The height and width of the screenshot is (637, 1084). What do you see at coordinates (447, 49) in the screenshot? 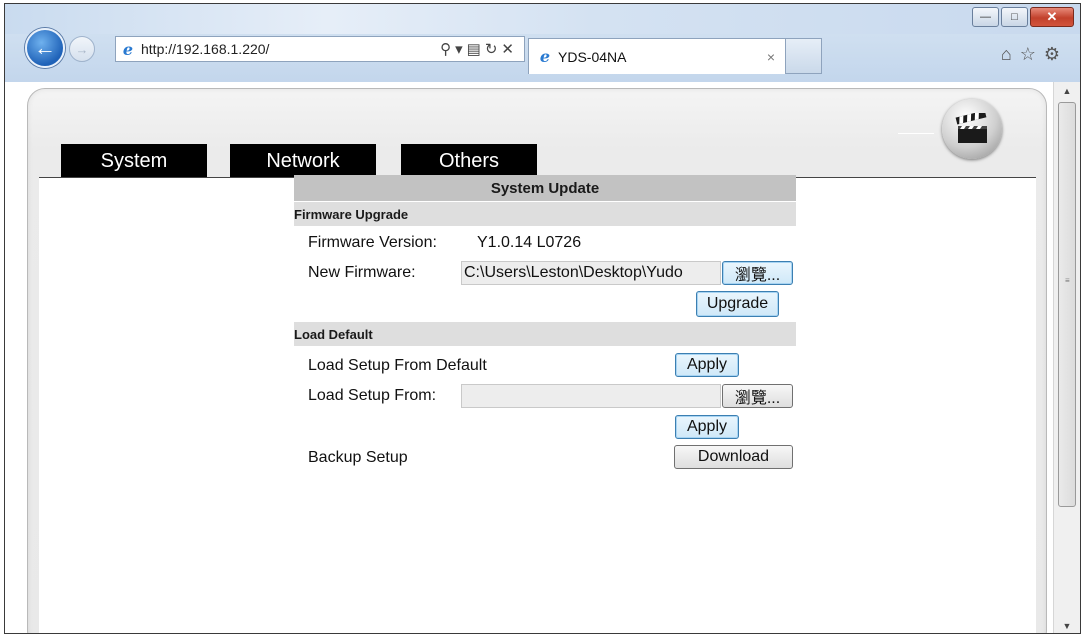
I see `search-icon: ⚲` at bounding box center [447, 49].